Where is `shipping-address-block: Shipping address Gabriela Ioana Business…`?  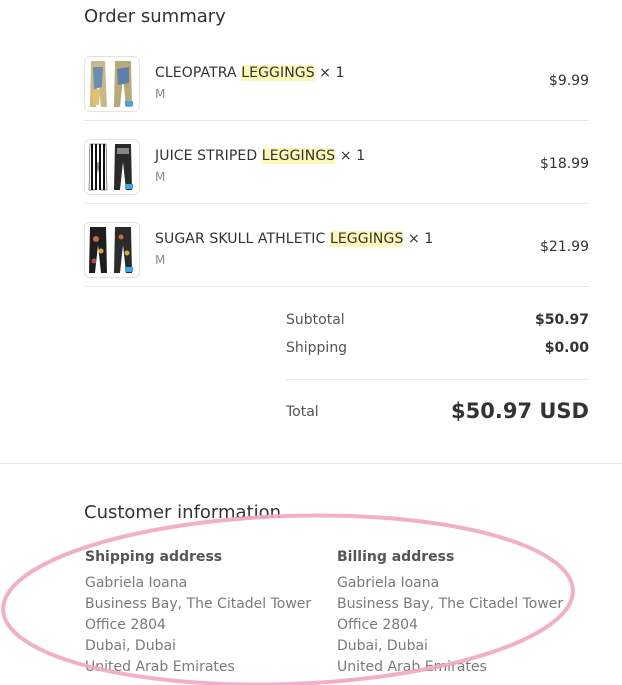
shipping-address-block: Shipping address Gabriela Ioana Business… is located at coordinates (198, 613).